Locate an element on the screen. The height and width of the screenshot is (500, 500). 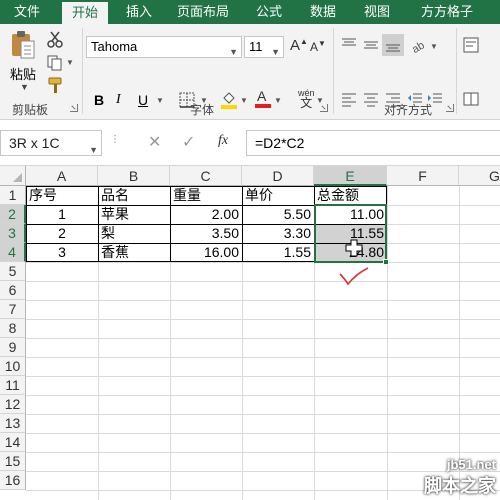
insert-function-button: fx is located at coordinates (223, 141).